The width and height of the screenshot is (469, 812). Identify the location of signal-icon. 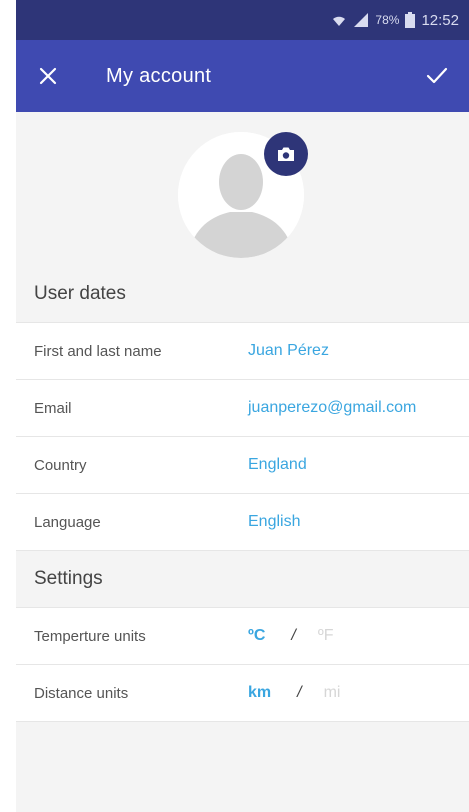
(361, 20).